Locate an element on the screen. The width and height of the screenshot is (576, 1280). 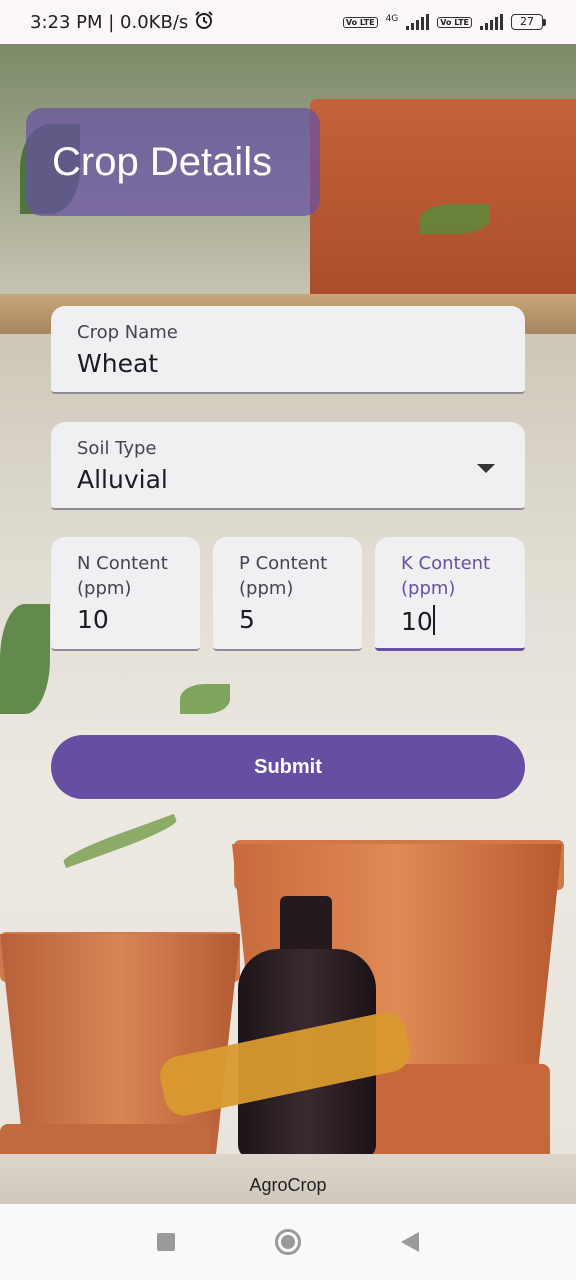
page-title: Crop Details is located at coordinates (162, 161).